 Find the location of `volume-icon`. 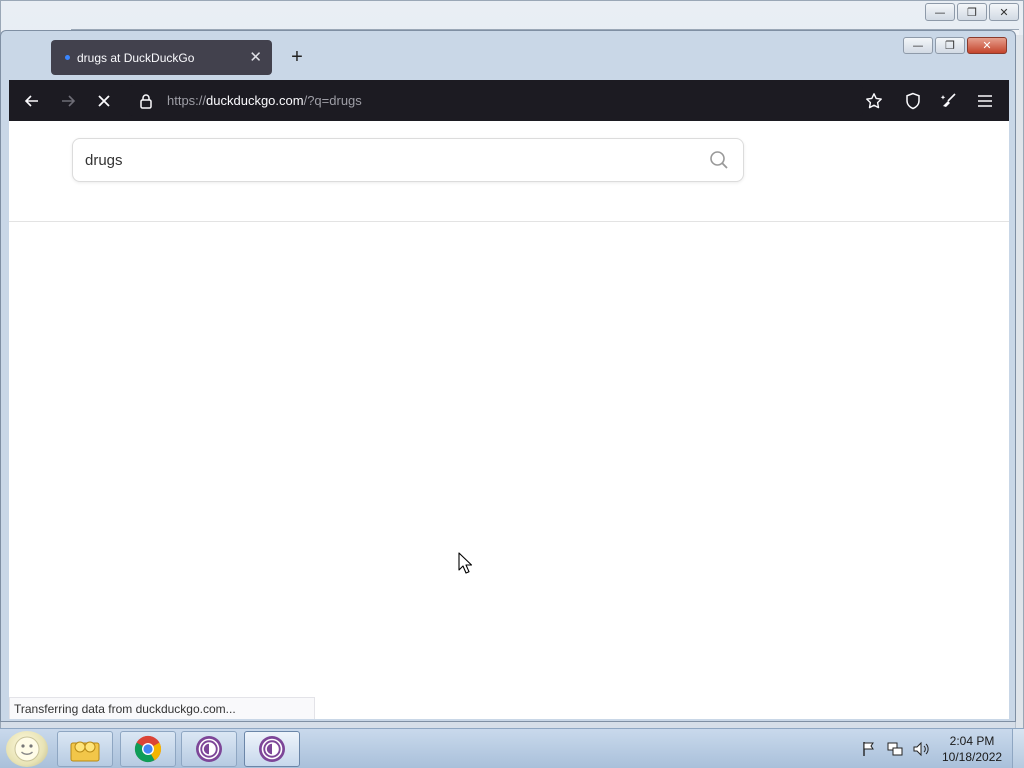

volume-icon is located at coordinates (921, 749).